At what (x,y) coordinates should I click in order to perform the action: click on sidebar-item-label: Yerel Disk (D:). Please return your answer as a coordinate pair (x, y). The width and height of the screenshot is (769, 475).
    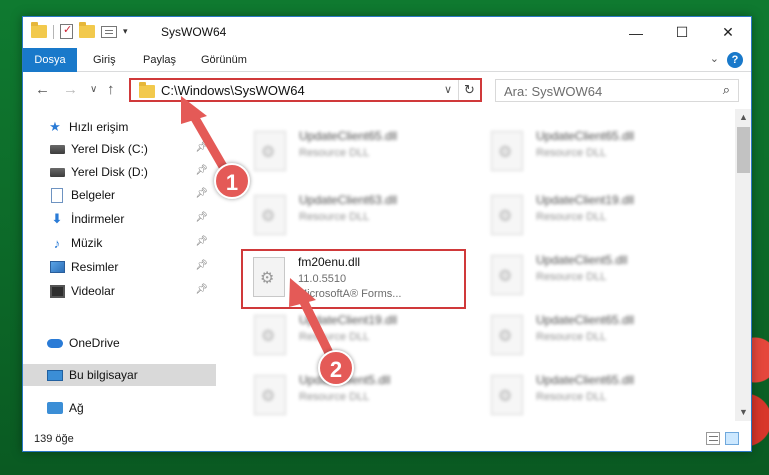
    Looking at the image, I should click on (109, 172).